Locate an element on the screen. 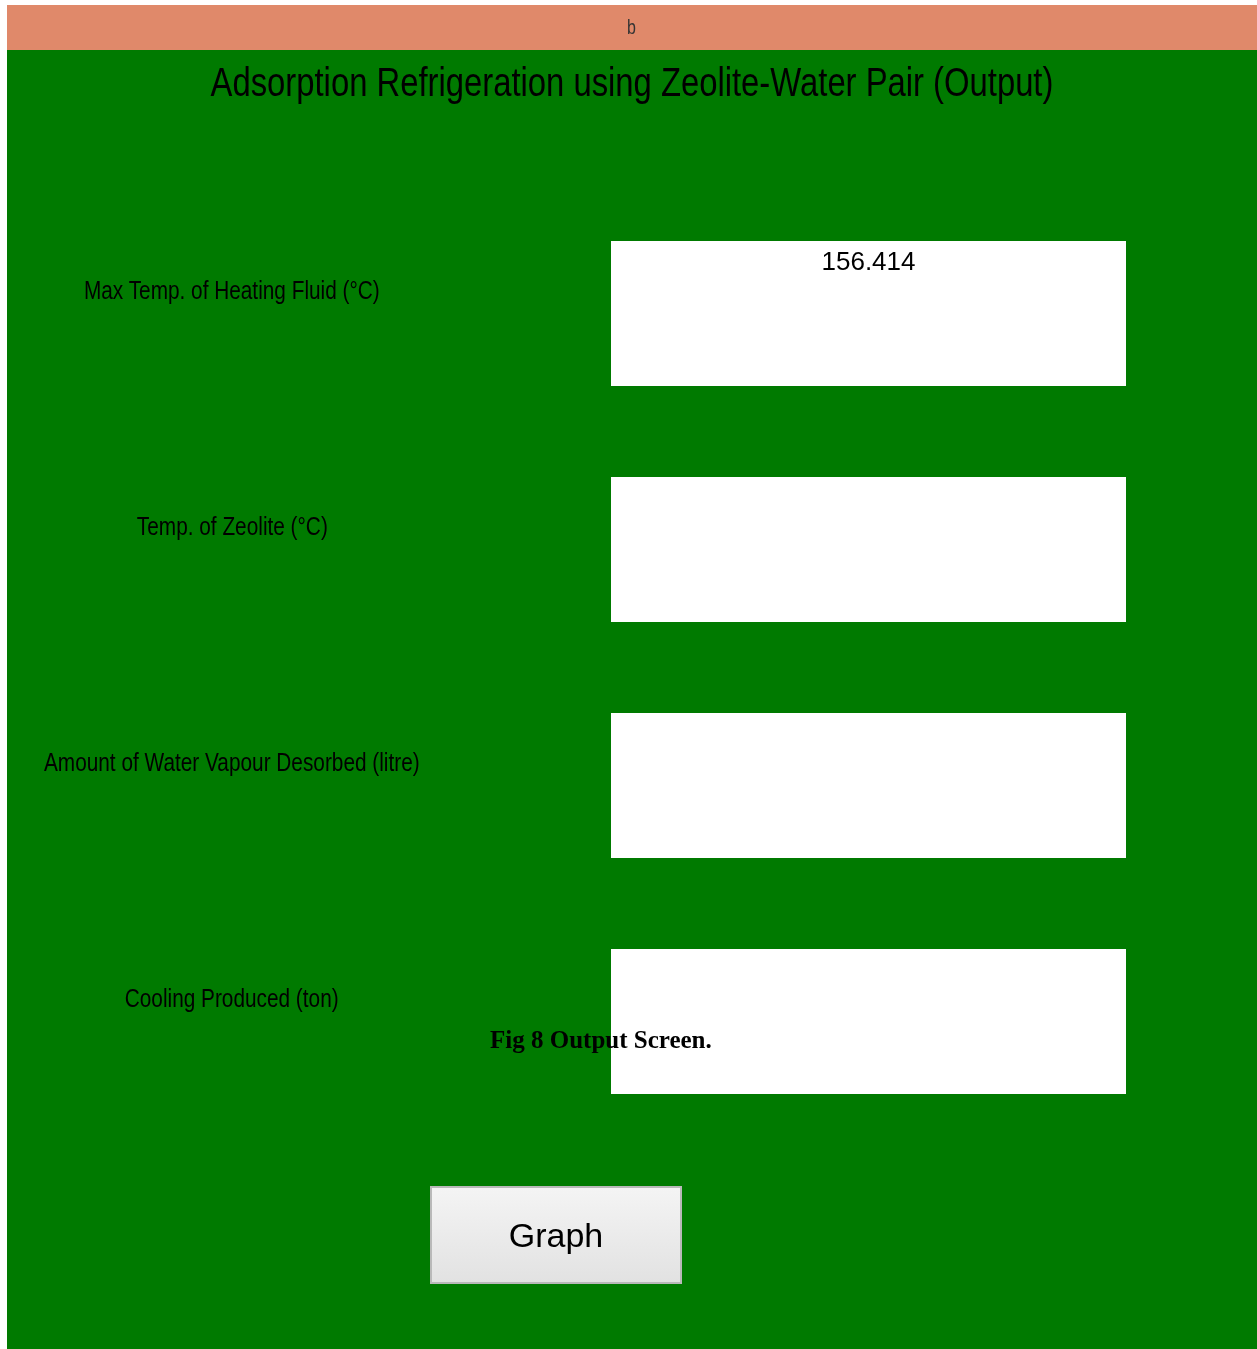  field-label: Temp. of Zeolite (°C) is located at coordinates (232, 526).